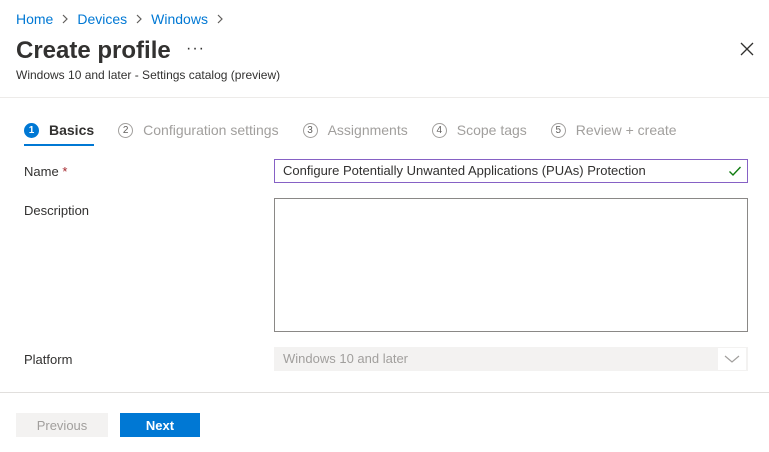 The width and height of the screenshot is (769, 452). I want to click on more-options-button: ···, so click(195, 49).